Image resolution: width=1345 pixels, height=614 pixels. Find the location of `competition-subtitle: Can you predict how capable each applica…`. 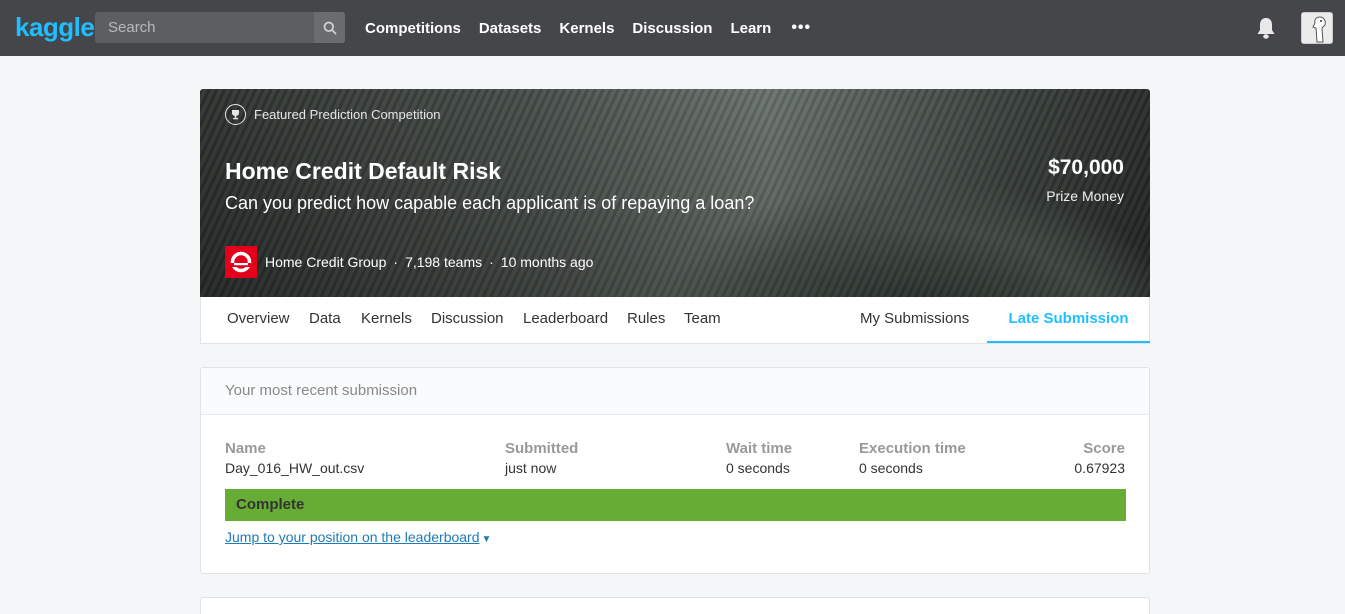

competition-subtitle: Can you predict how capable each applica… is located at coordinates (490, 203).